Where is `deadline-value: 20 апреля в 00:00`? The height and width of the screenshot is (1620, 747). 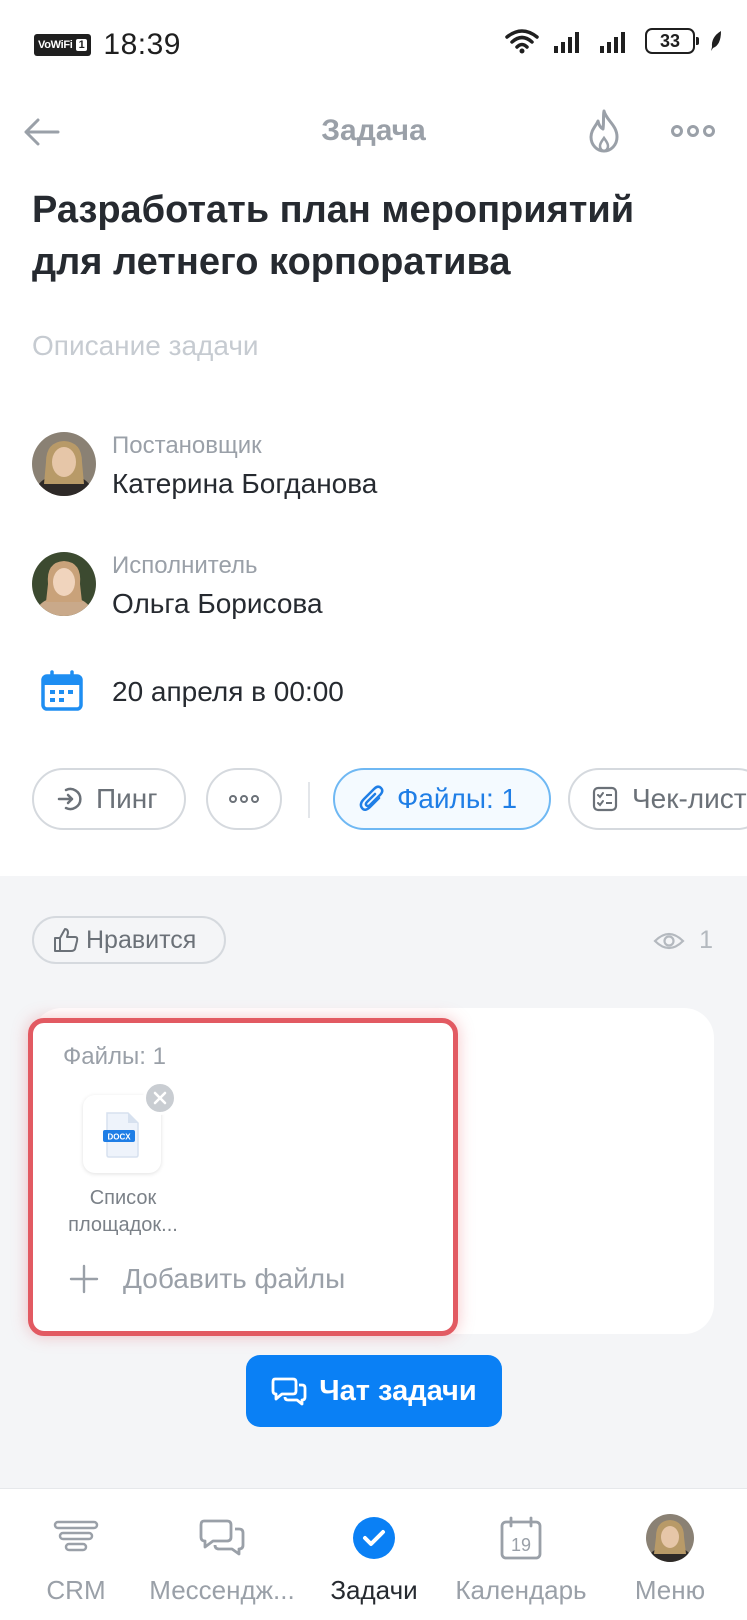
deadline-value: 20 апреля в 00:00 is located at coordinates (228, 691).